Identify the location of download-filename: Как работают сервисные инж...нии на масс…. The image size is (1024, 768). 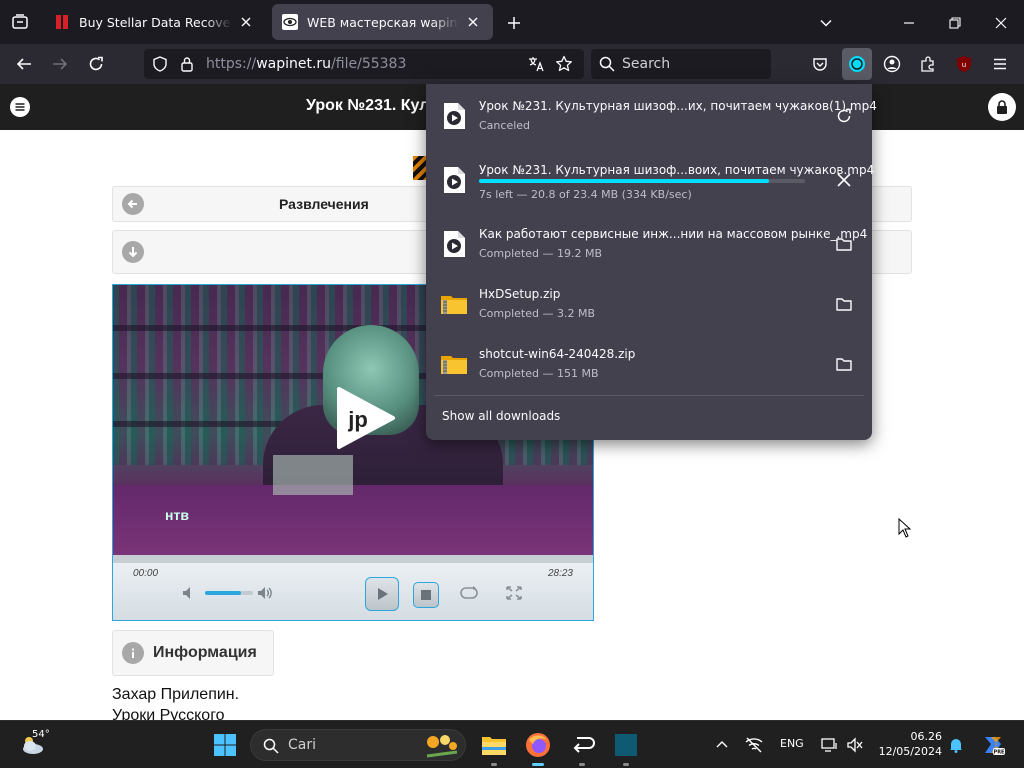
(673, 234).